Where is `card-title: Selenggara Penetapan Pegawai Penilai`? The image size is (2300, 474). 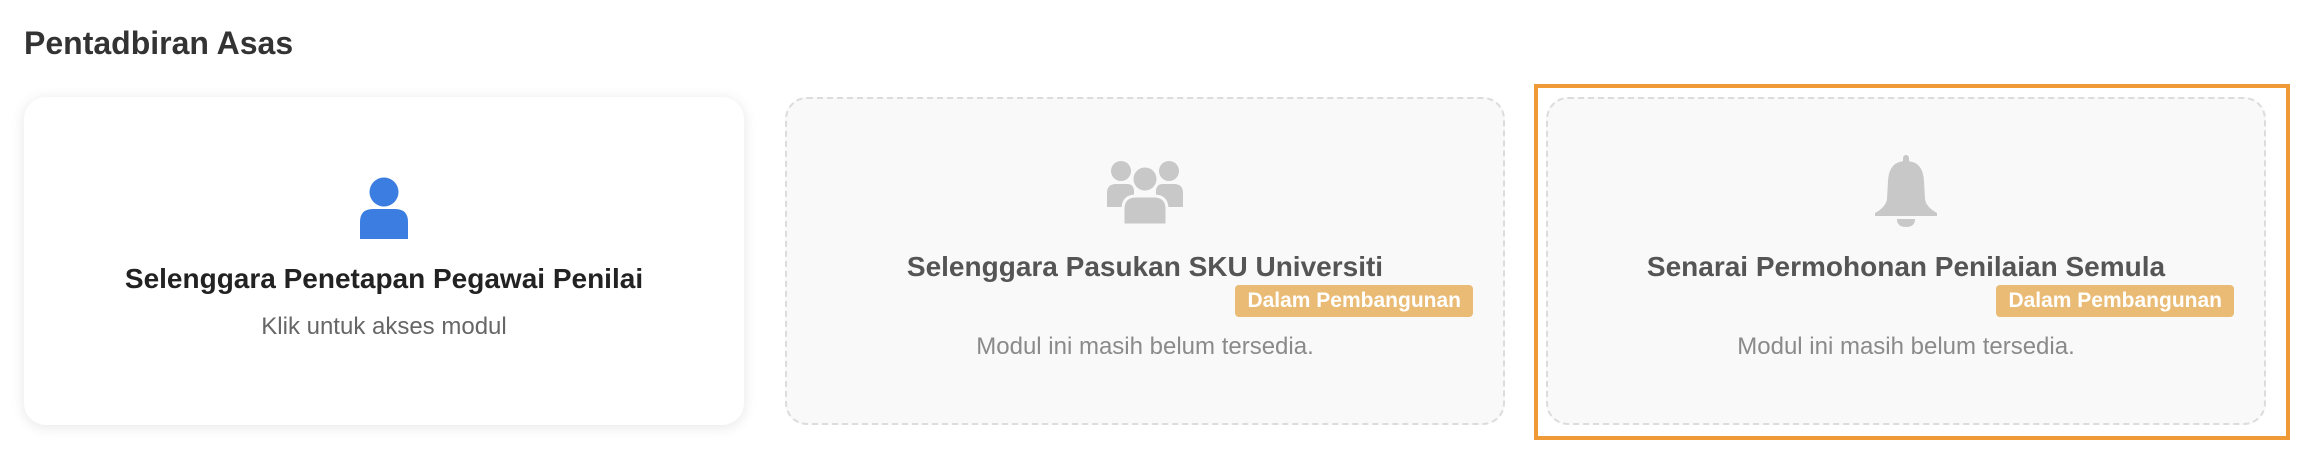 card-title: Selenggara Penetapan Pegawai Penilai is located at coordinates (384, 278).